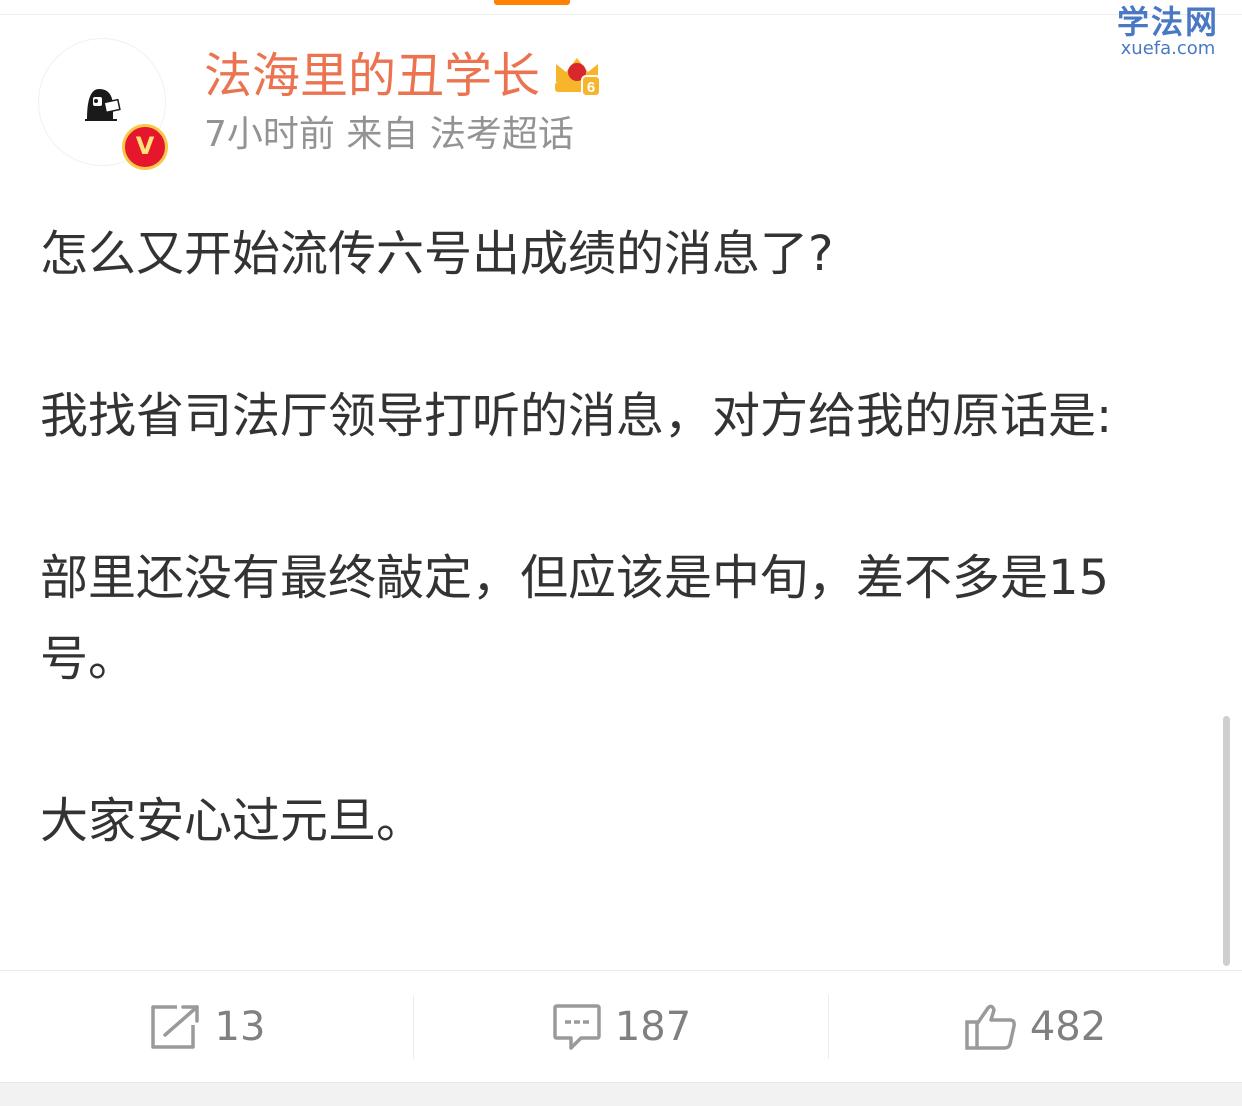  What do you see at coordinates (575, 618) in the screenshot?
I see `post-paragraph-3: 部里还没有最终敲定，但应该是中旬，差不多是15号。` at bounding box center [575, 618].